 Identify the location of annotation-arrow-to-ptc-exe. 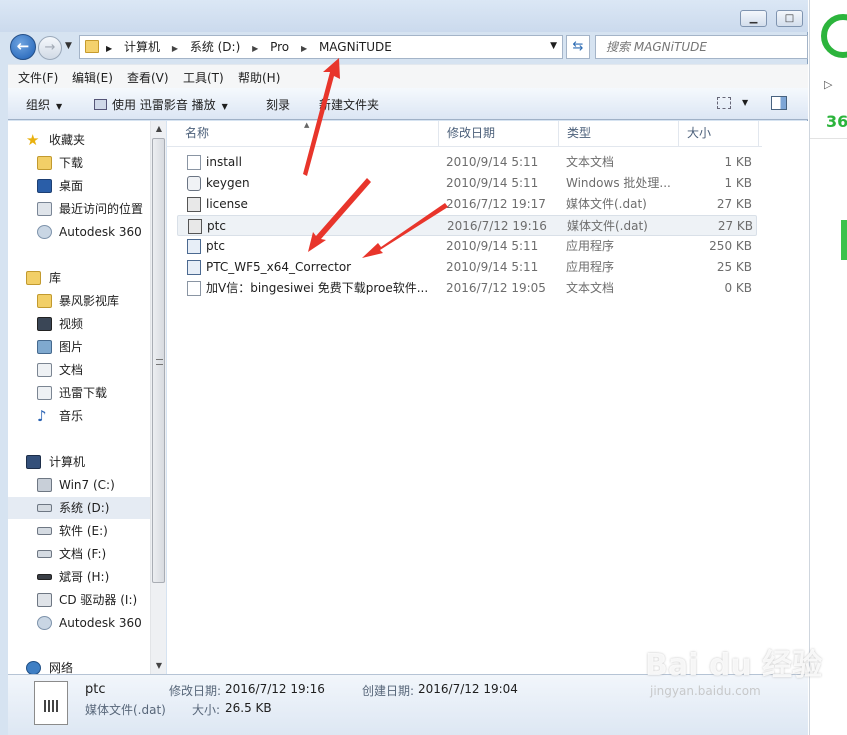
(405, 230).